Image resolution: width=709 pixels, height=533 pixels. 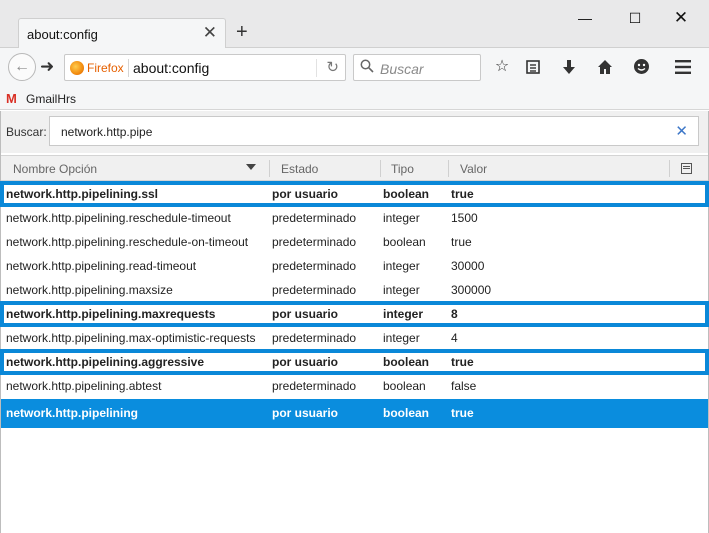 I want to click on url-bar: Firefox about:config ↻, so click(x=205, y=67).